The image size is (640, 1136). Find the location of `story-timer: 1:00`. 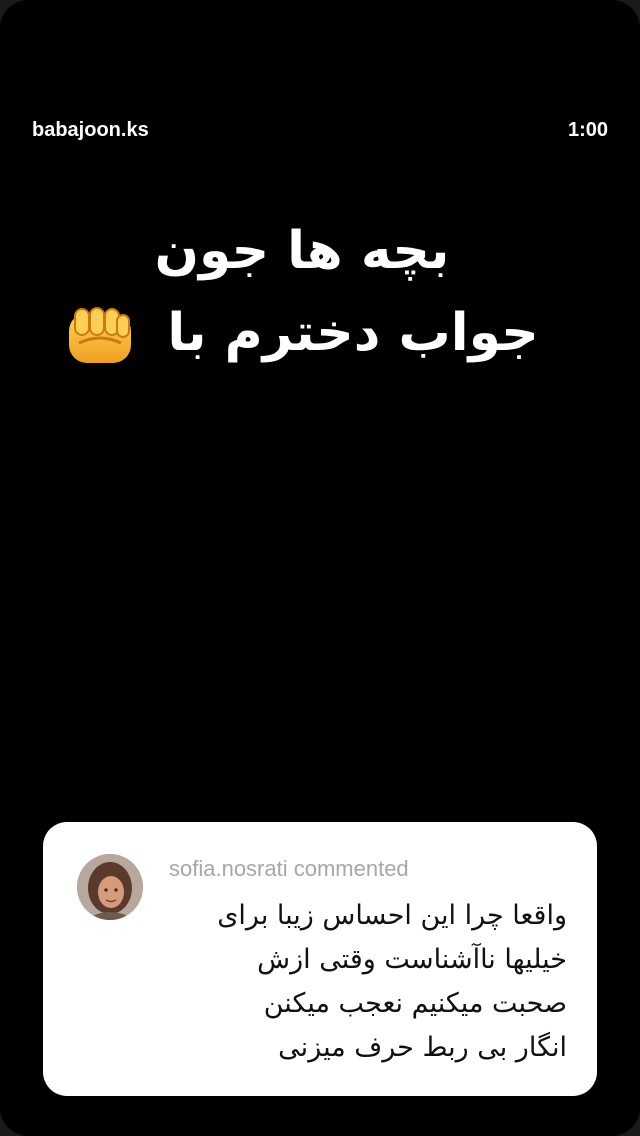

story-timer: 1:00 is located at coordinates (587, 129).